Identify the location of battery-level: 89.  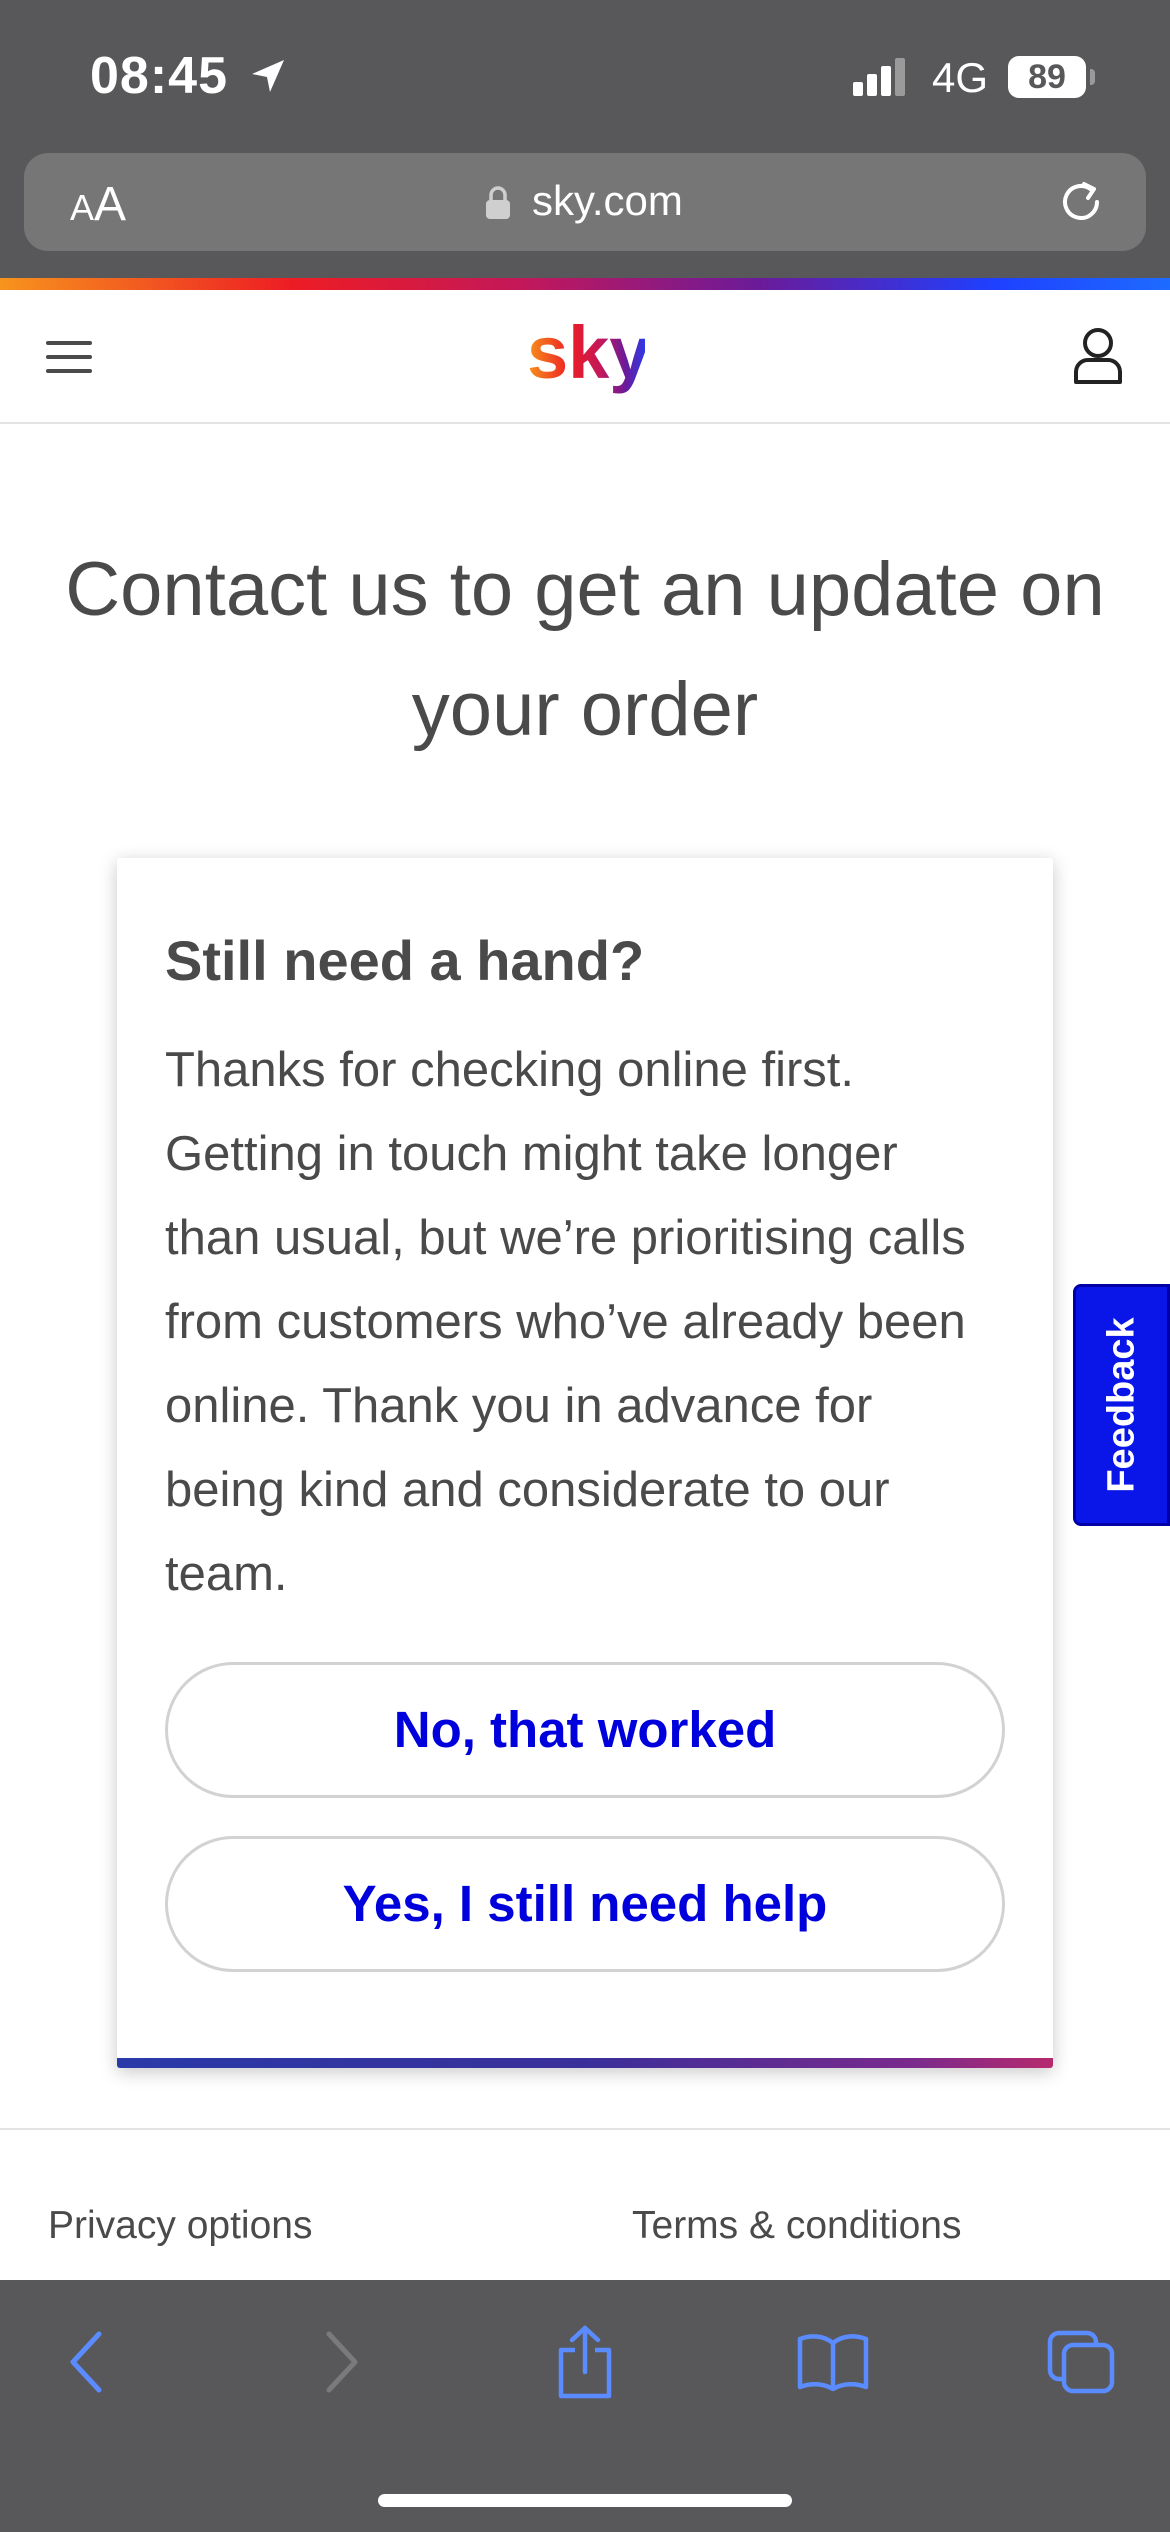
(1047, 77).